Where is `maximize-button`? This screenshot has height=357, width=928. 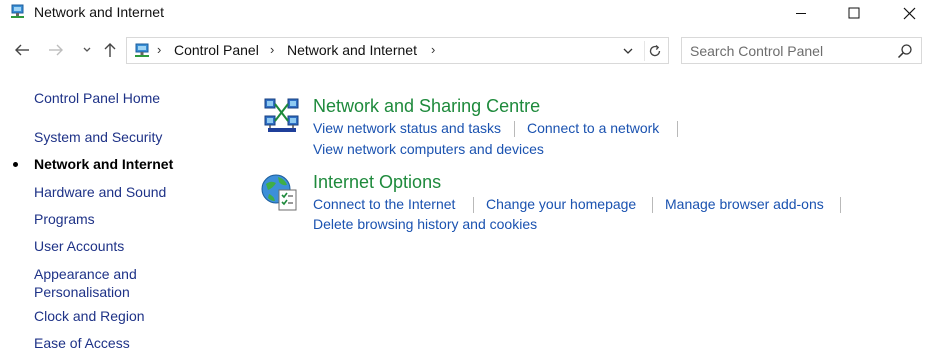 maximize-button is located at coordinates (854, 13).